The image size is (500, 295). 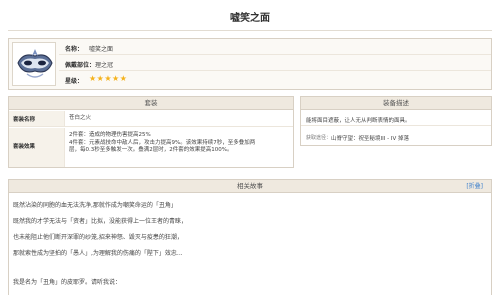 I want to click on set-panel-header: 套装, so click(x=151, y=103).